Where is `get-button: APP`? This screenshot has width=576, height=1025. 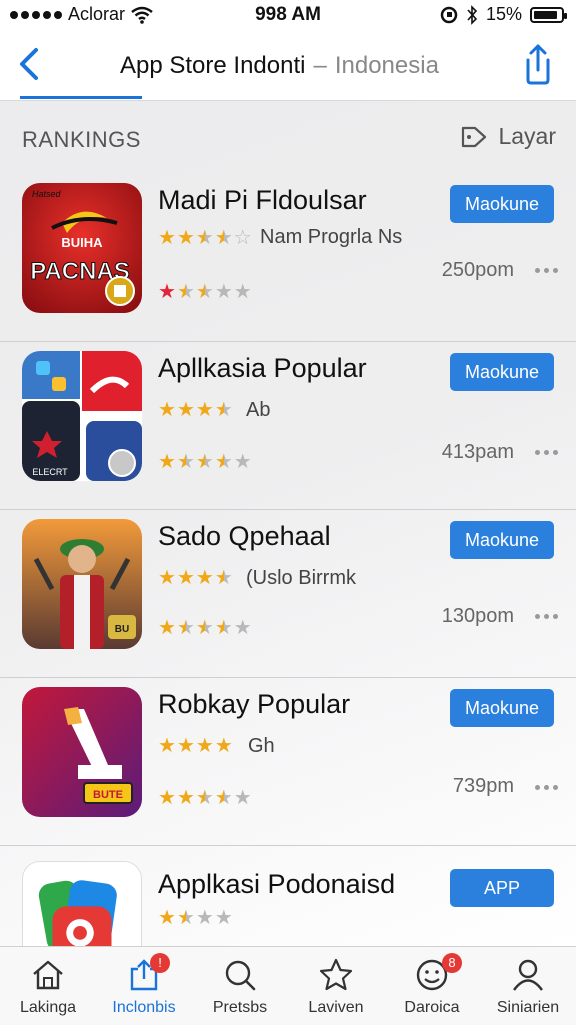
get-button: APP is located at coordinates (502, 888).